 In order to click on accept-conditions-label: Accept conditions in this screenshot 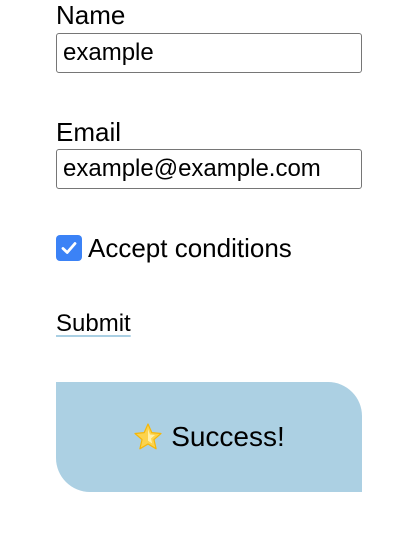, I will do `click(190, 248)`.